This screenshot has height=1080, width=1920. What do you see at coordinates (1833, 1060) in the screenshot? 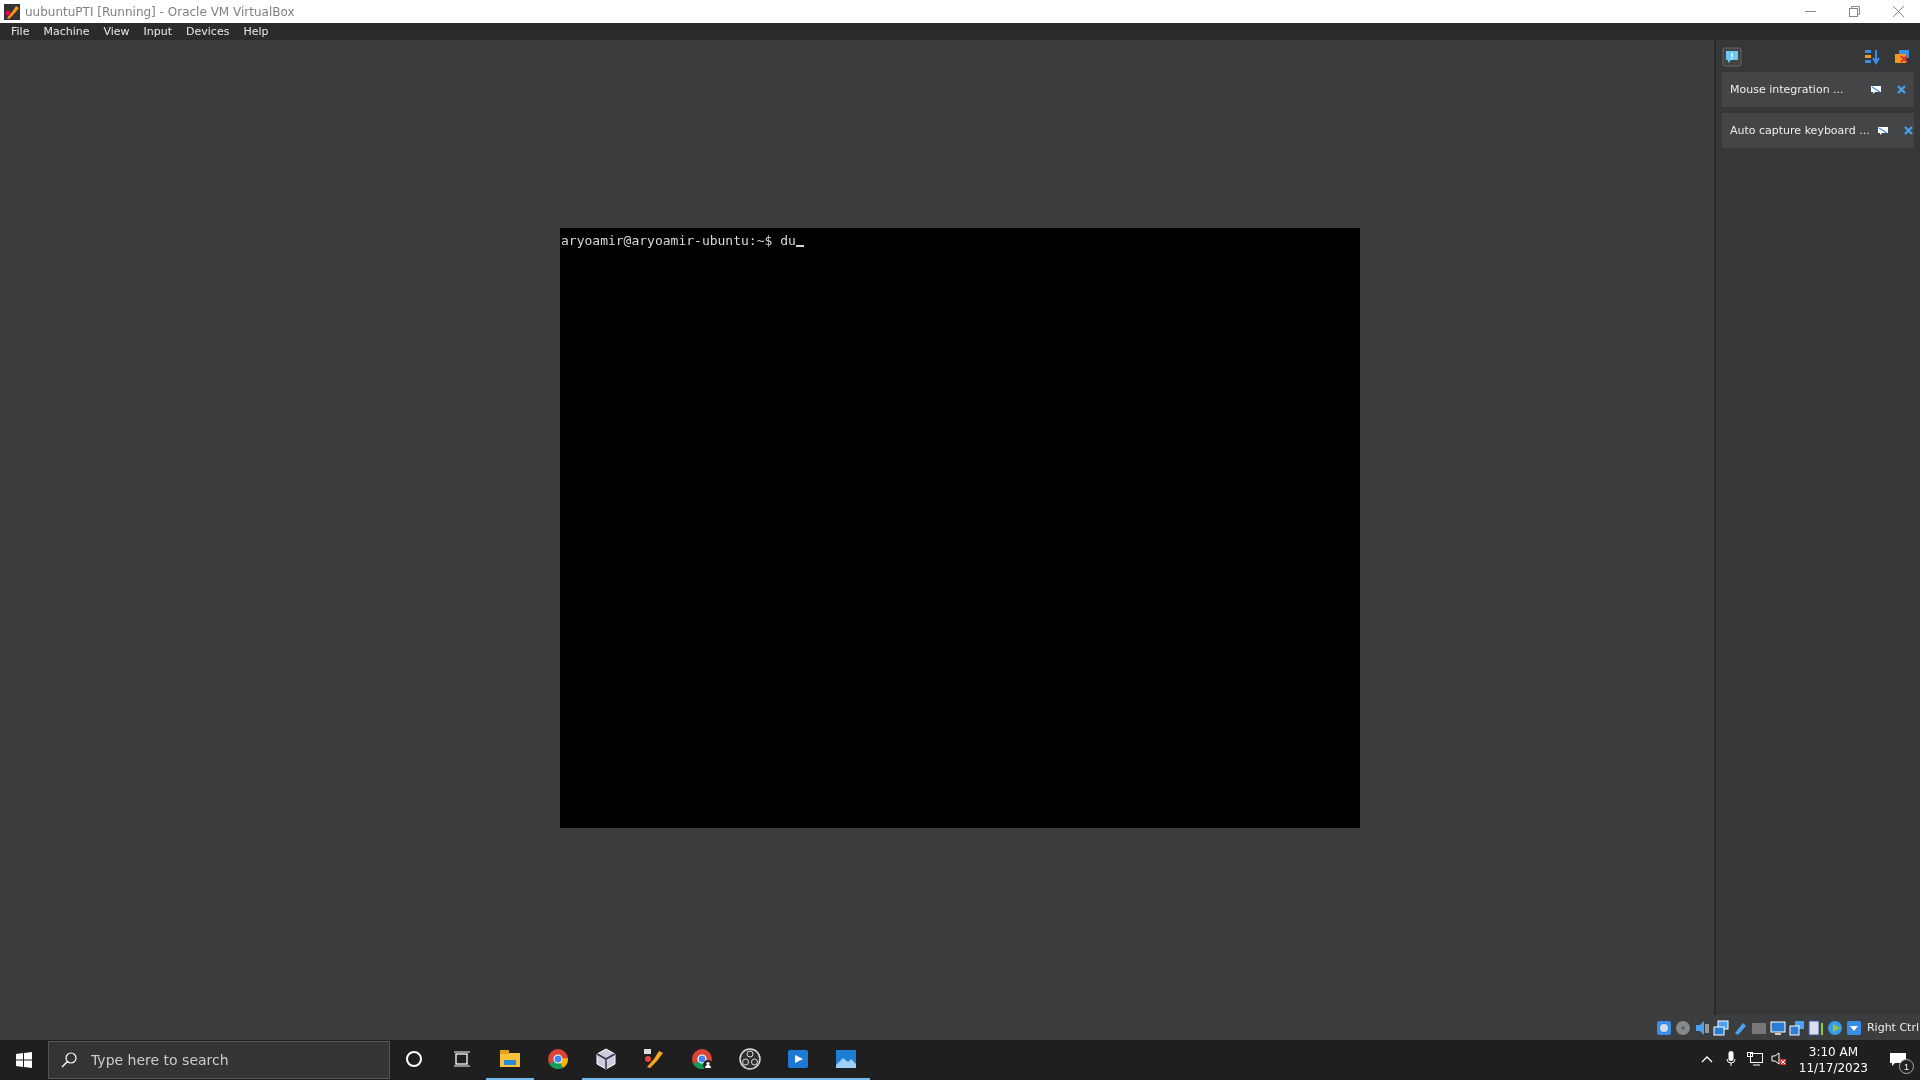
I see `clock: 3:10 AM 11/17/2023` at bounding box center [1833, 1060].